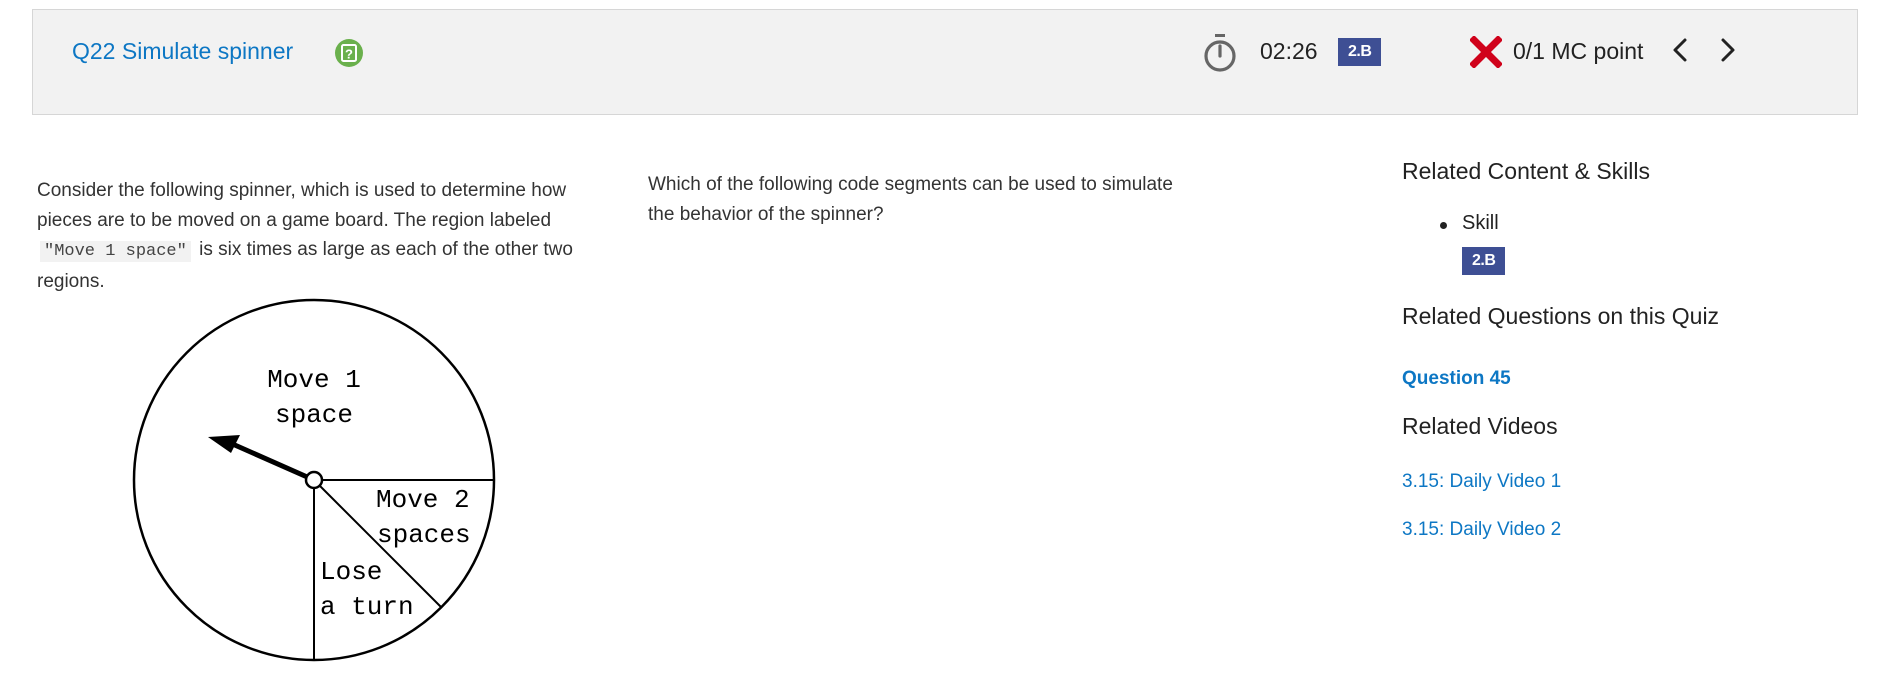 The height and width of the screenshot is (678, 1882). I want to click on help-icon: ?, so click(349, 55).